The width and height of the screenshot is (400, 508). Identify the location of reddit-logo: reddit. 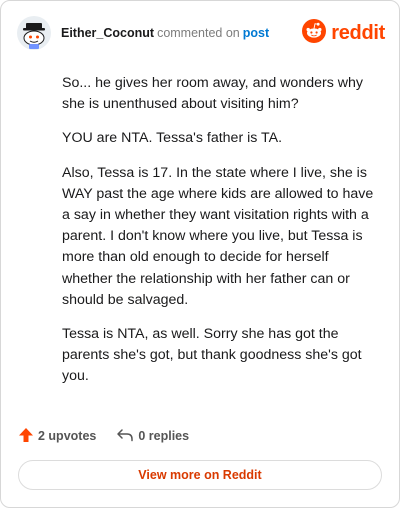
(343, 33).